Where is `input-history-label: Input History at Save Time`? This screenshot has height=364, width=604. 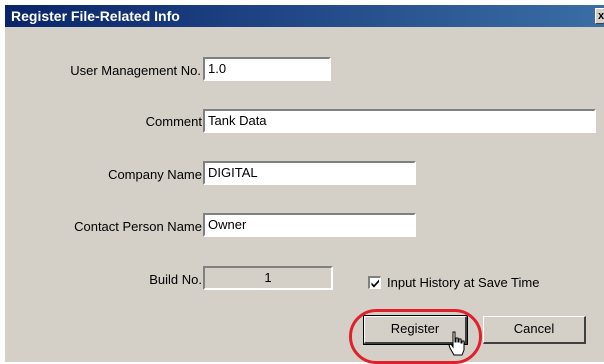 input-history-label: Input History at Save Time is located at coordinates (463, 282).